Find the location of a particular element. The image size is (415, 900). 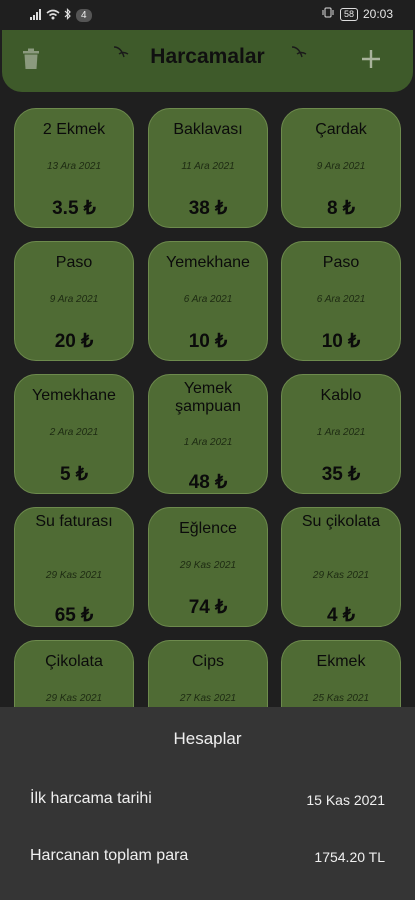

add-icon is located at coordinates (371, 61).